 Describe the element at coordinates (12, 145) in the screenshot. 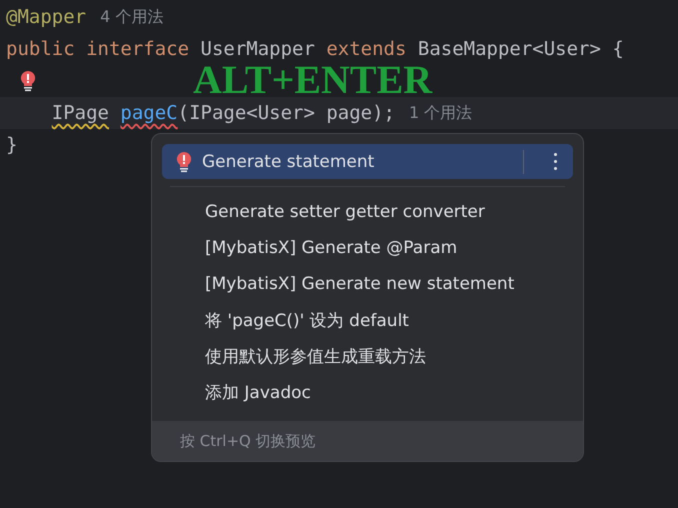

I see `code-token: }` at that location.